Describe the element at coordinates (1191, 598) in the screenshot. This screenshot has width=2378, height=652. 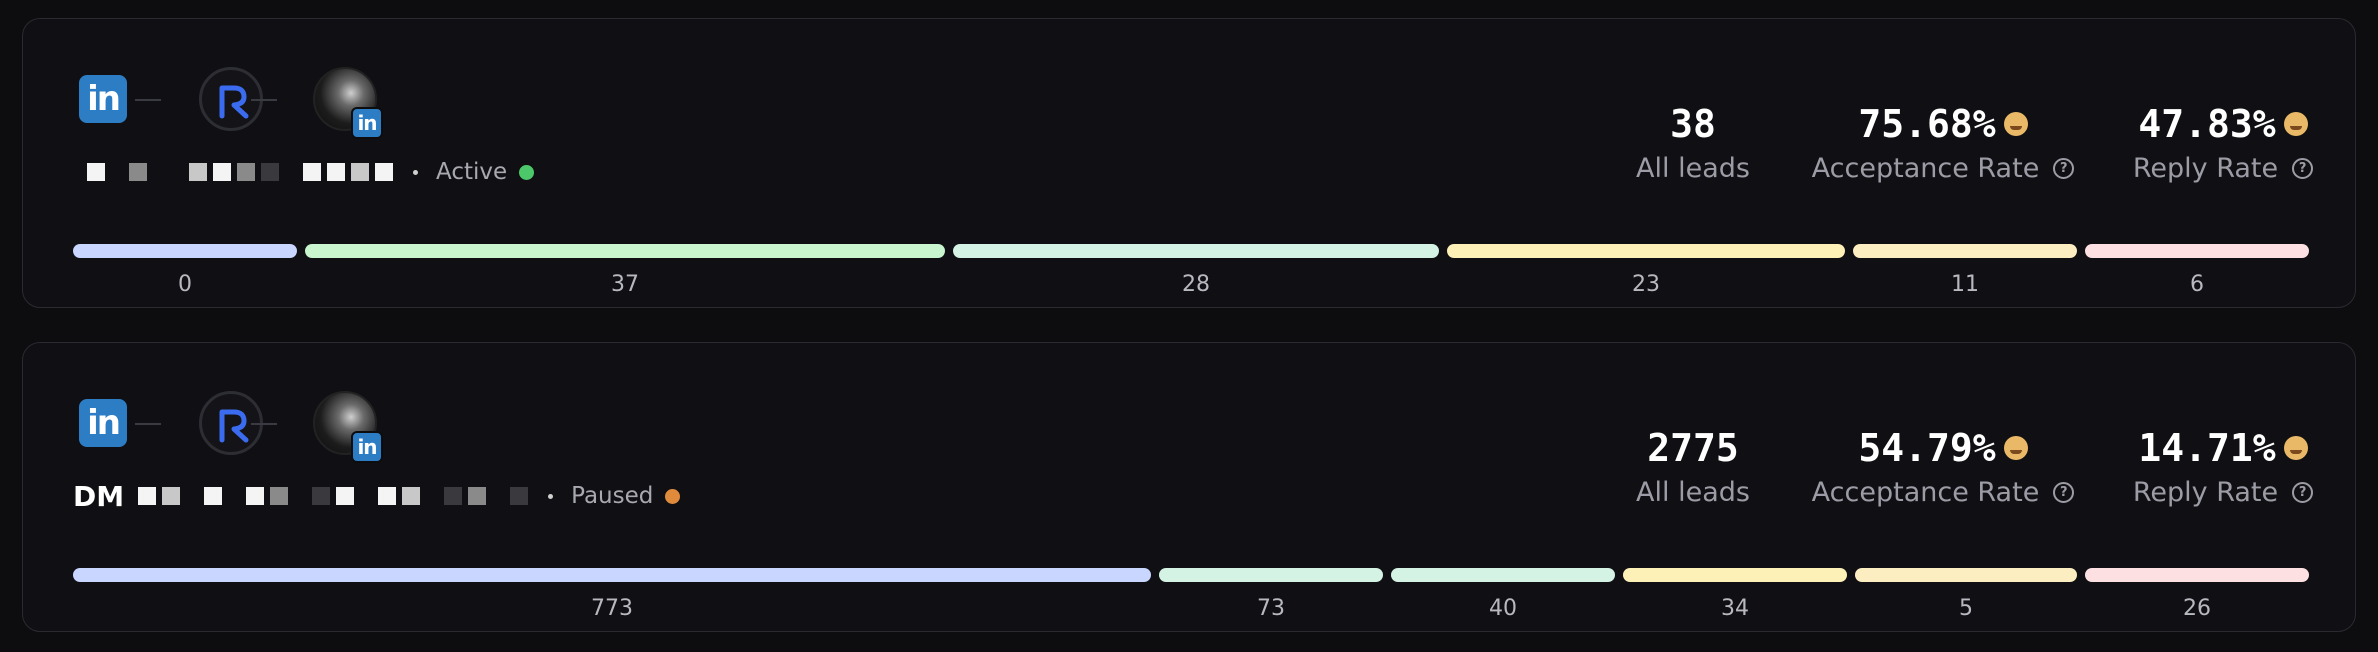
I see `funnel-bar: 773 73 40 34 5 26` at that location.